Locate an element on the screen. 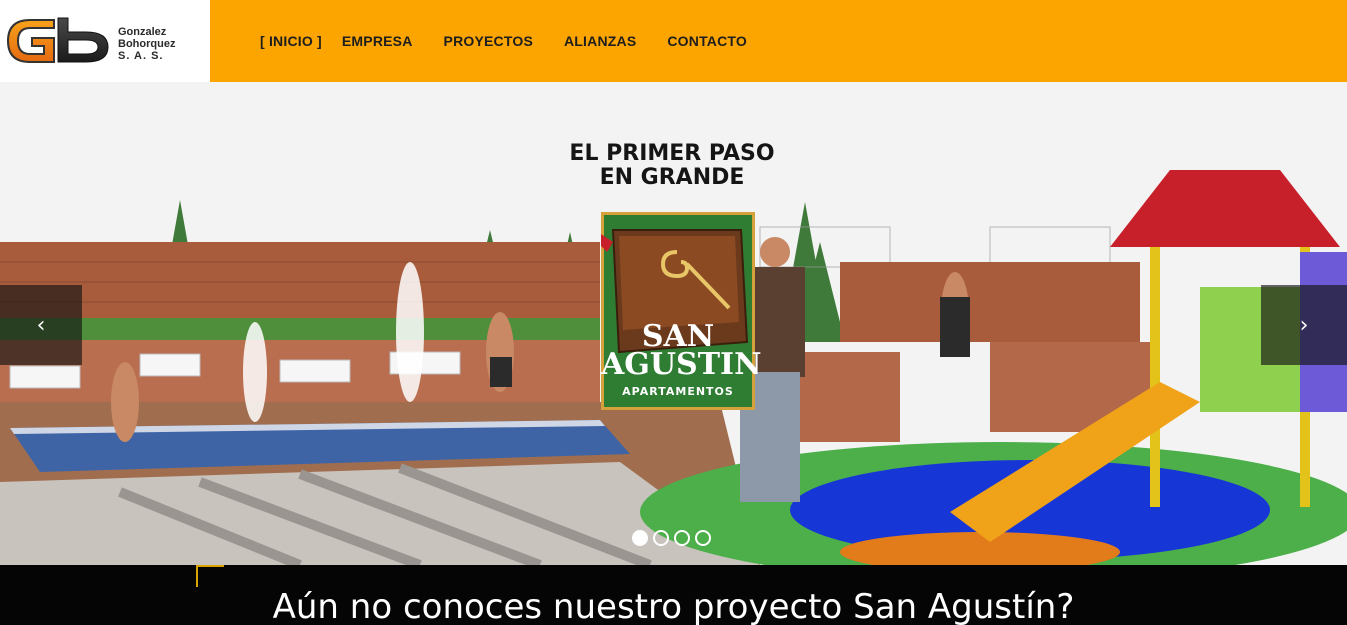  slider-prev-button: ‹ is located at coordinates (41, 325).